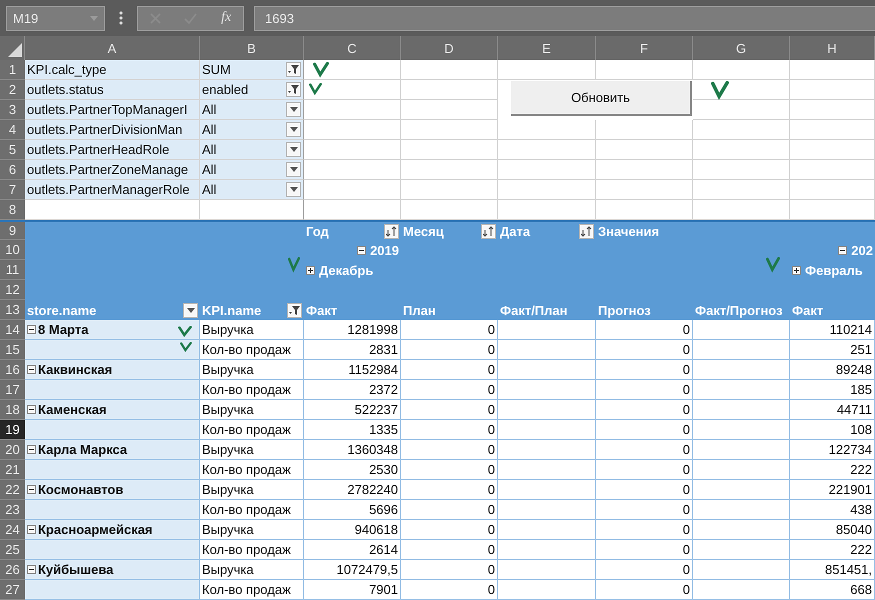 This screenshot has height=600, width=875. What do you see at coordinates (12, 231) in the screenshot?
I see `row-header: 9` at bounding box center [12, 231].